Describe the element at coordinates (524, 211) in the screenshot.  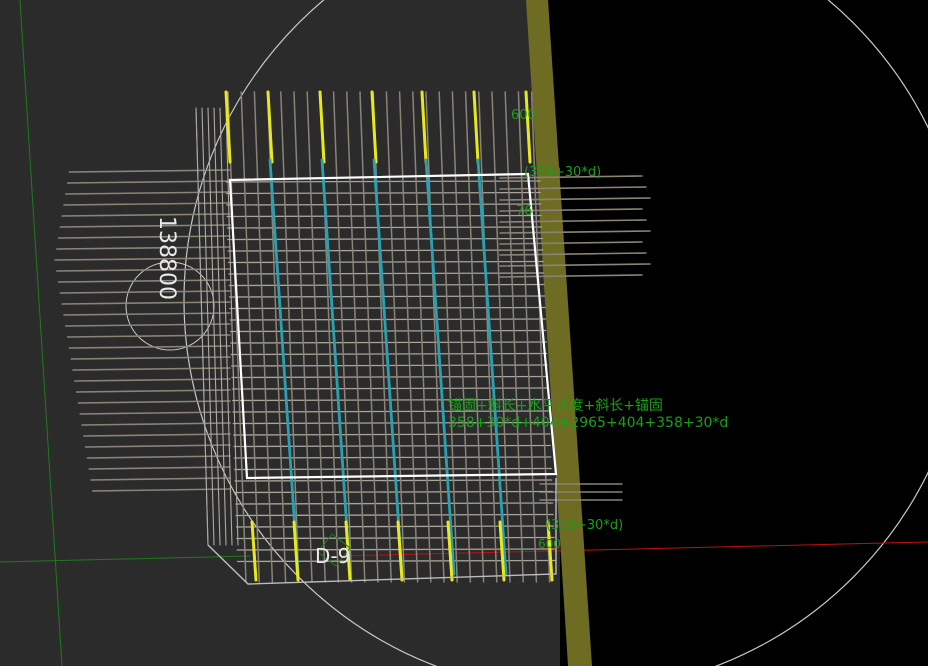
I see `right-small-annotation: 76` at that location.